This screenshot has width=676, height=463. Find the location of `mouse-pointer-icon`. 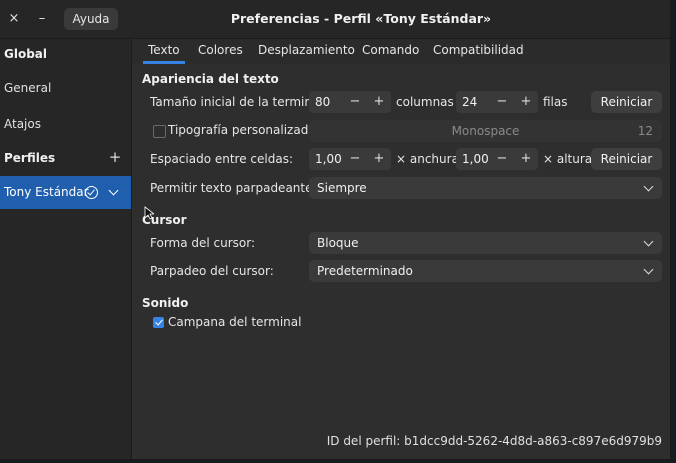

mouse-pointer-icon is located at coordinates (149, 213).